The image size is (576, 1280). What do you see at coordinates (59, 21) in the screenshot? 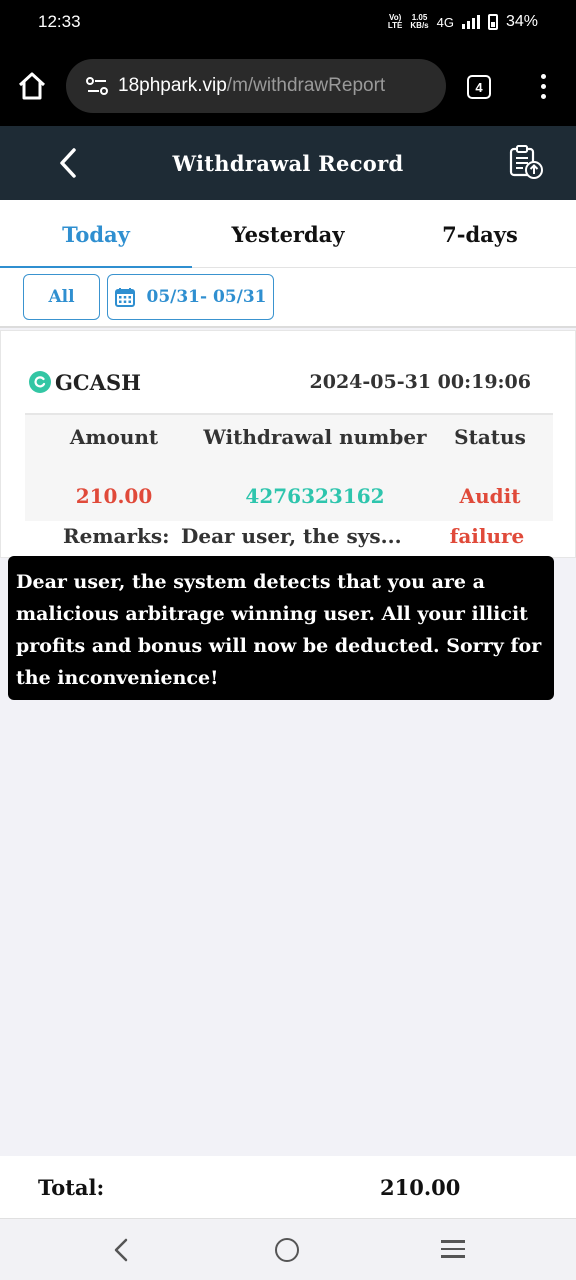
I see `status-time: 12:33` at bounding box center [59, 21].